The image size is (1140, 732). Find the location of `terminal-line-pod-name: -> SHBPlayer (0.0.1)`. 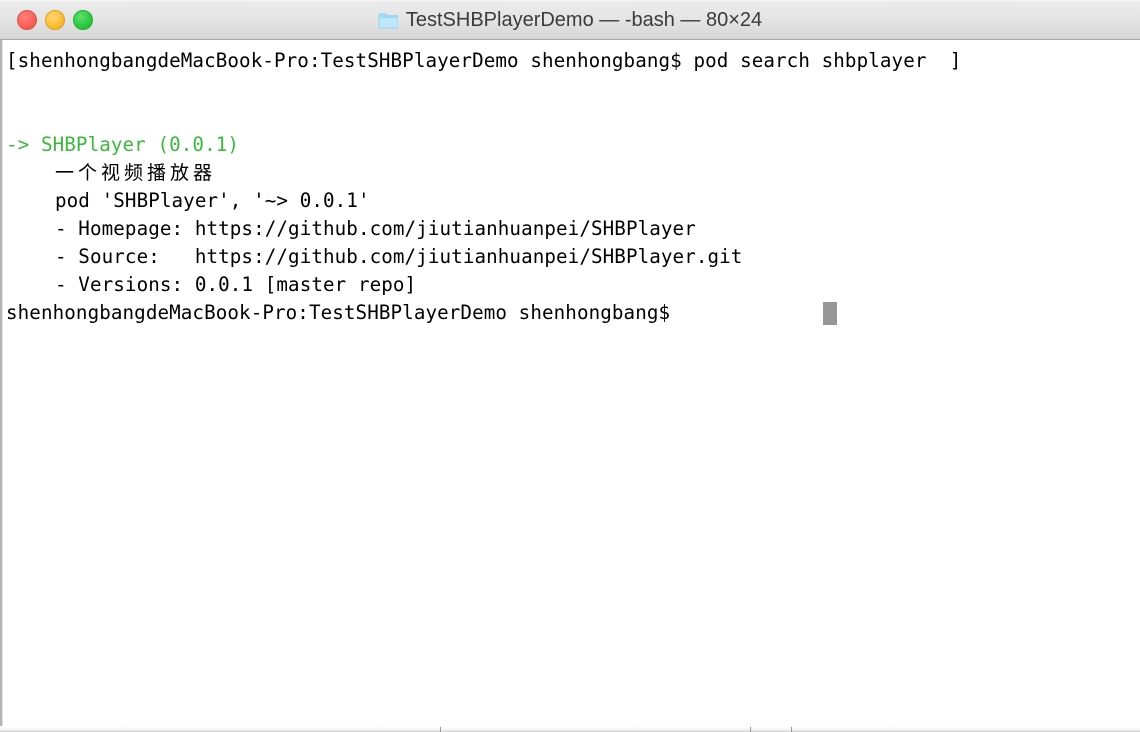

terminal-line-pod-name: -> SHBPlayer (0.0.1) is located at coordinates (123, 144).